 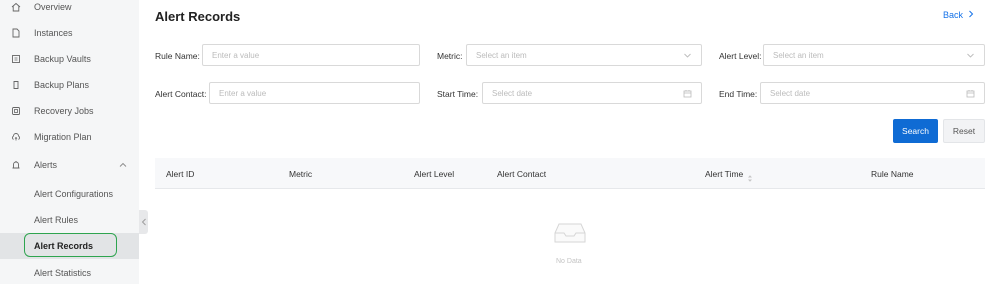 I want to click on sidebar-item-migration-plan: Migration Plan, so click(x=69, y=137).